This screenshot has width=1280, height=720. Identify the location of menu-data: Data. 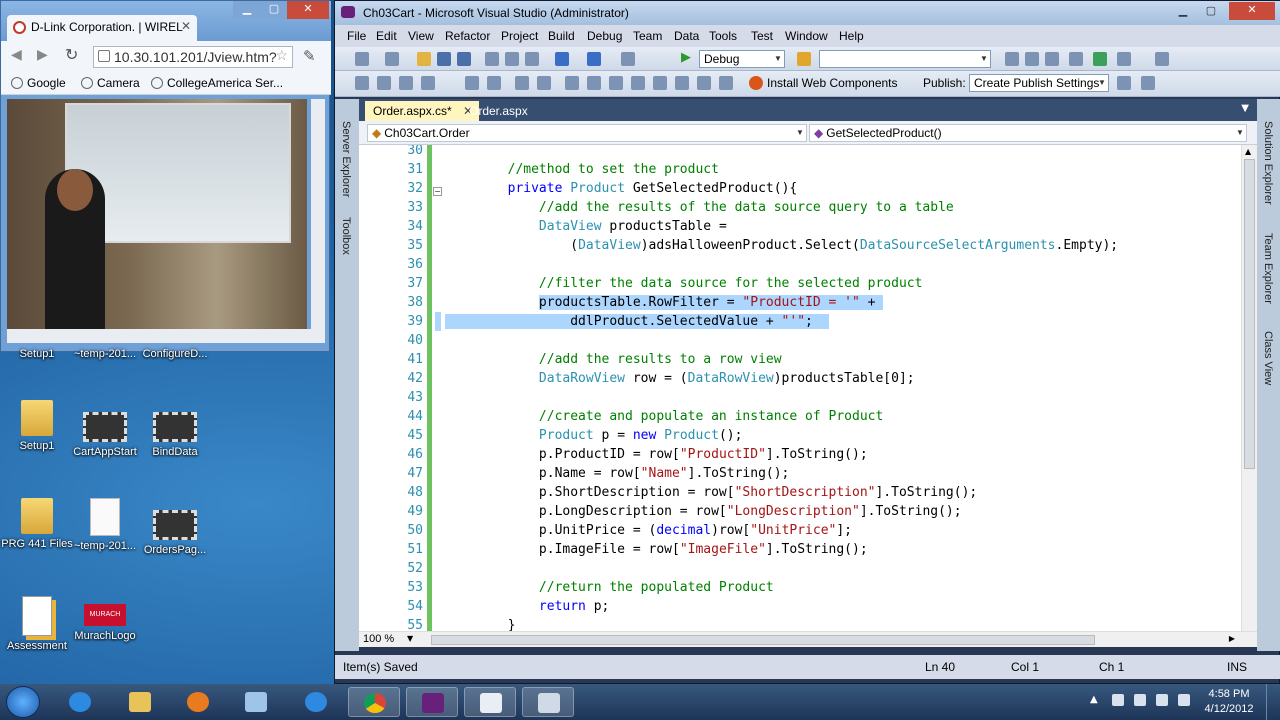
(686, 36).